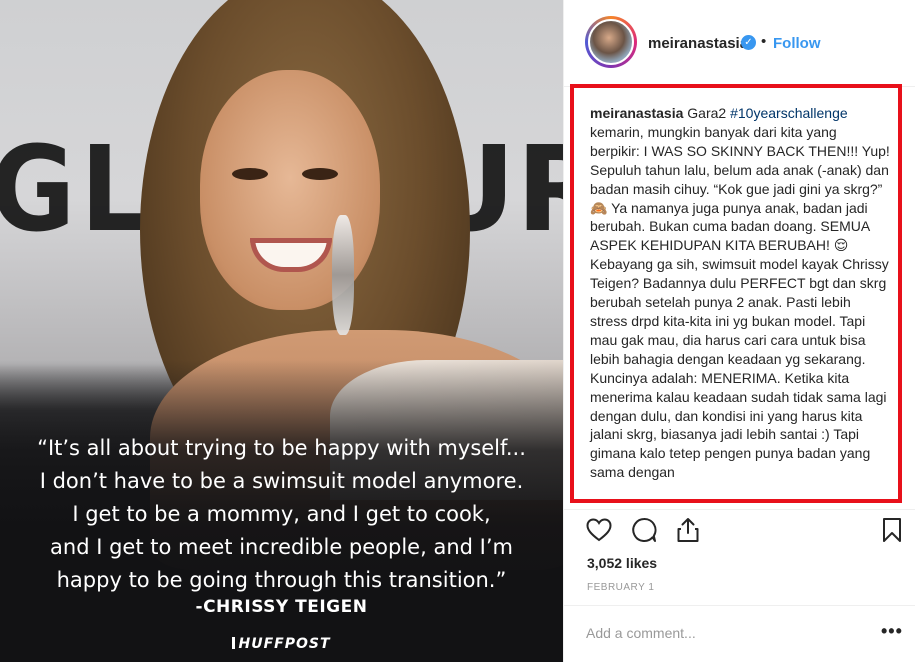 This screenshot has height=662, width=915. I want to click on avatar-photo, so click(611, 42).